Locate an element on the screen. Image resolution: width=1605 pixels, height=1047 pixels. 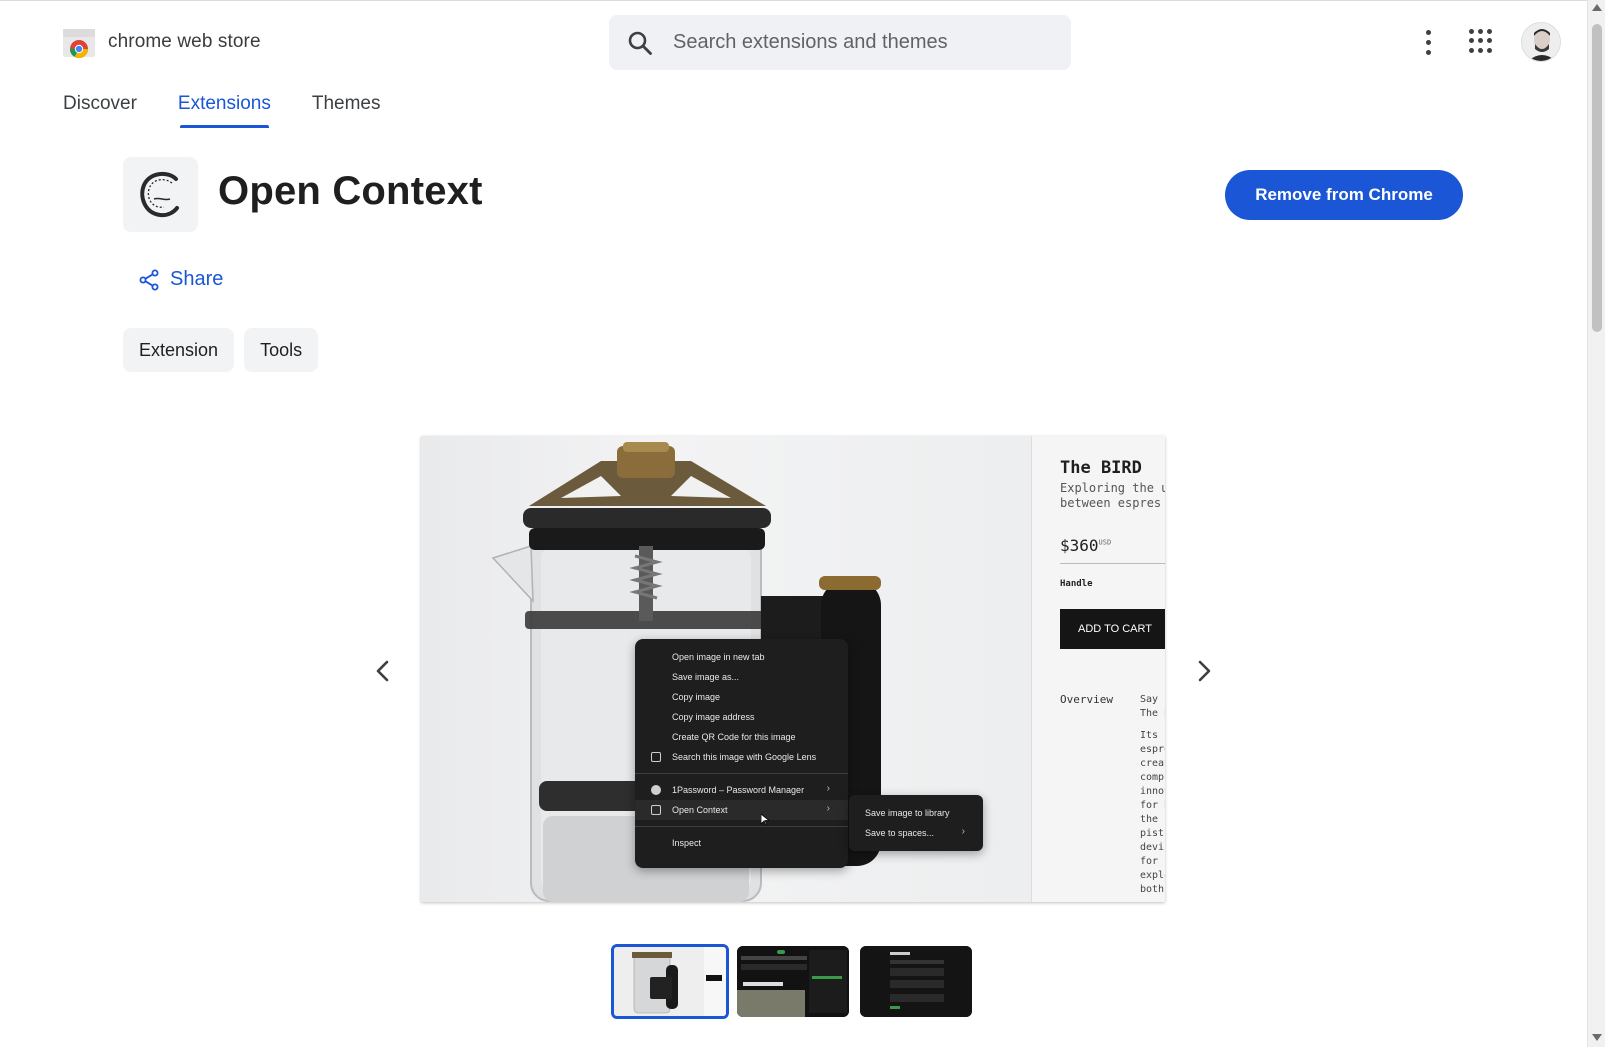
mouse-cursor-icon is located at coordinates (765, 820).